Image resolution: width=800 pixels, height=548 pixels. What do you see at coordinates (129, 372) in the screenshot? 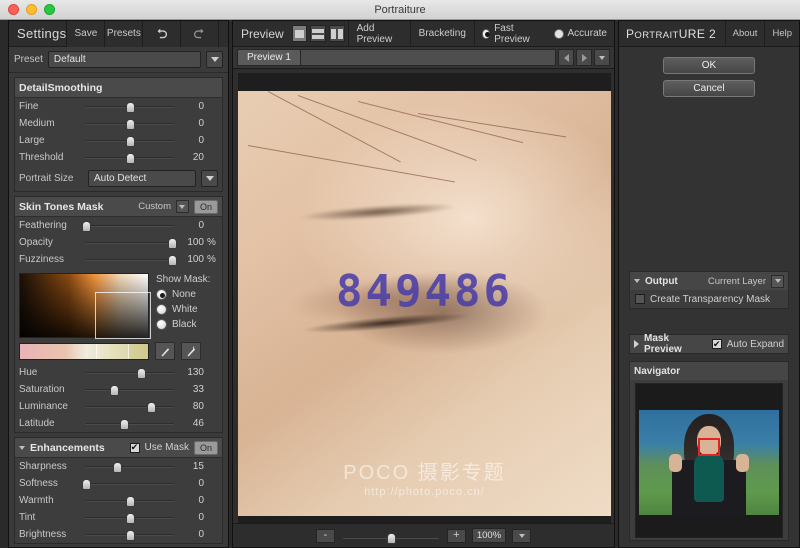
I see `hue-slider` at bounding box center [129, 372].